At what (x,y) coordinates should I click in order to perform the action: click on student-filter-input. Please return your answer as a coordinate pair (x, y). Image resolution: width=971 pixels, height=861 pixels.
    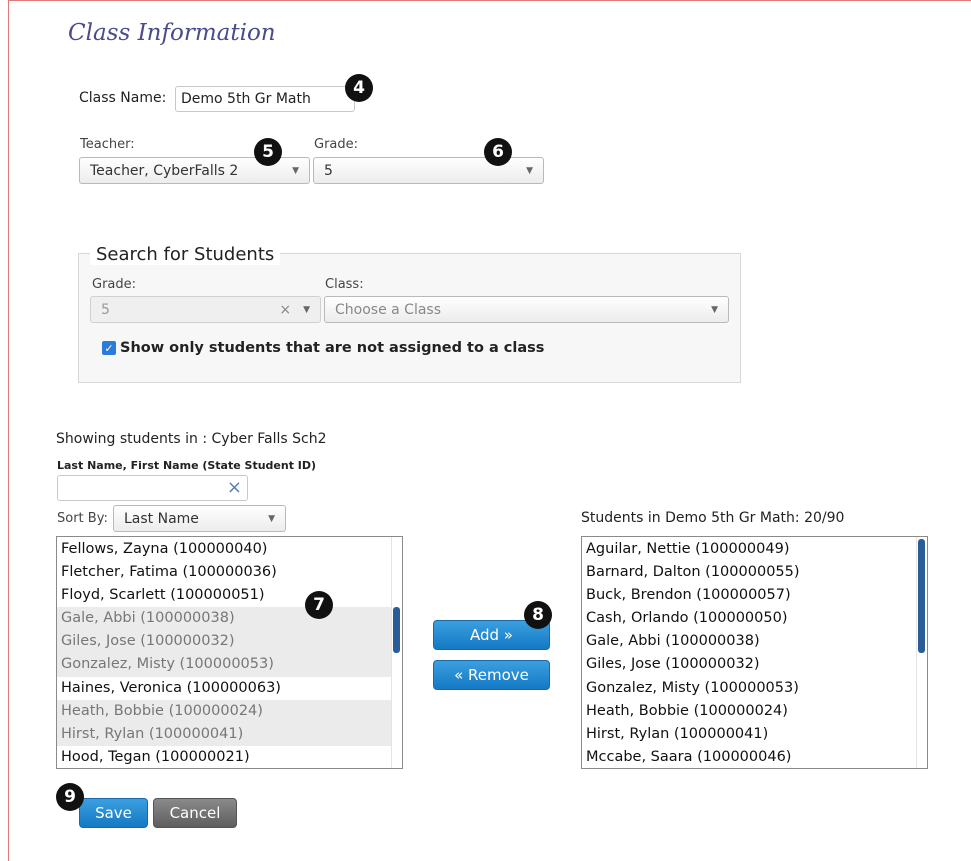
    Looking at the image, I should click on (152, 488).